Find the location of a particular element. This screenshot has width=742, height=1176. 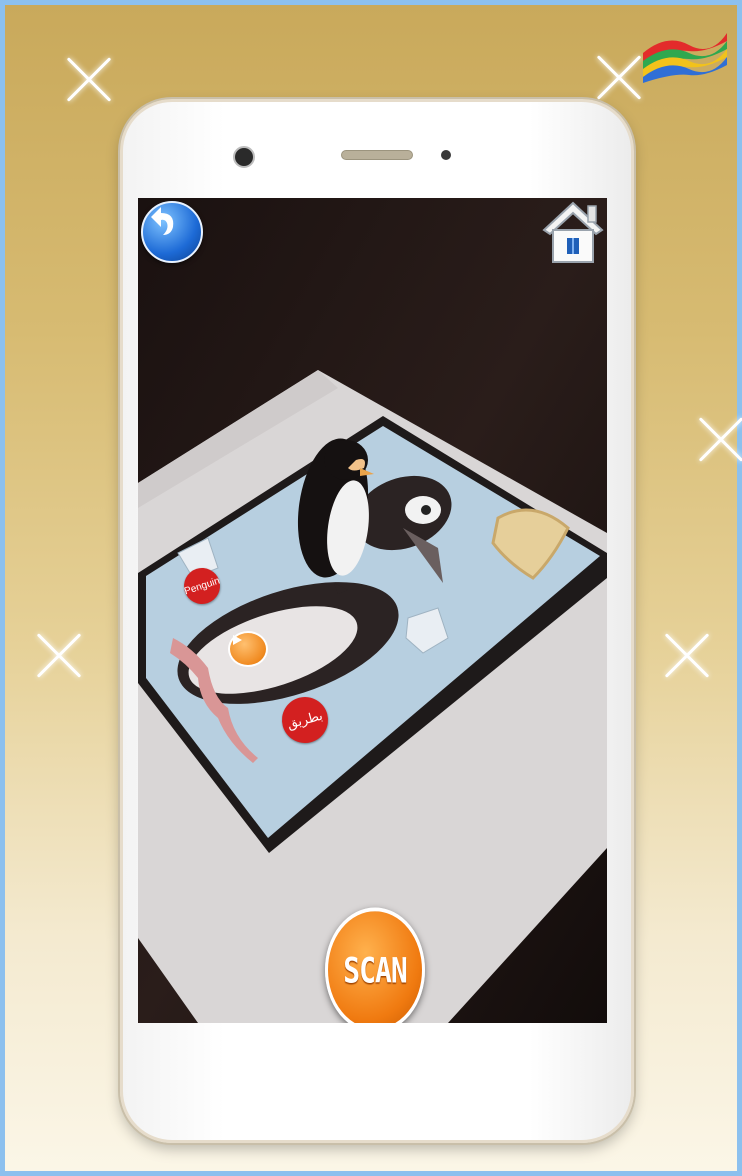

back-button is located at coordinates (172, 232).